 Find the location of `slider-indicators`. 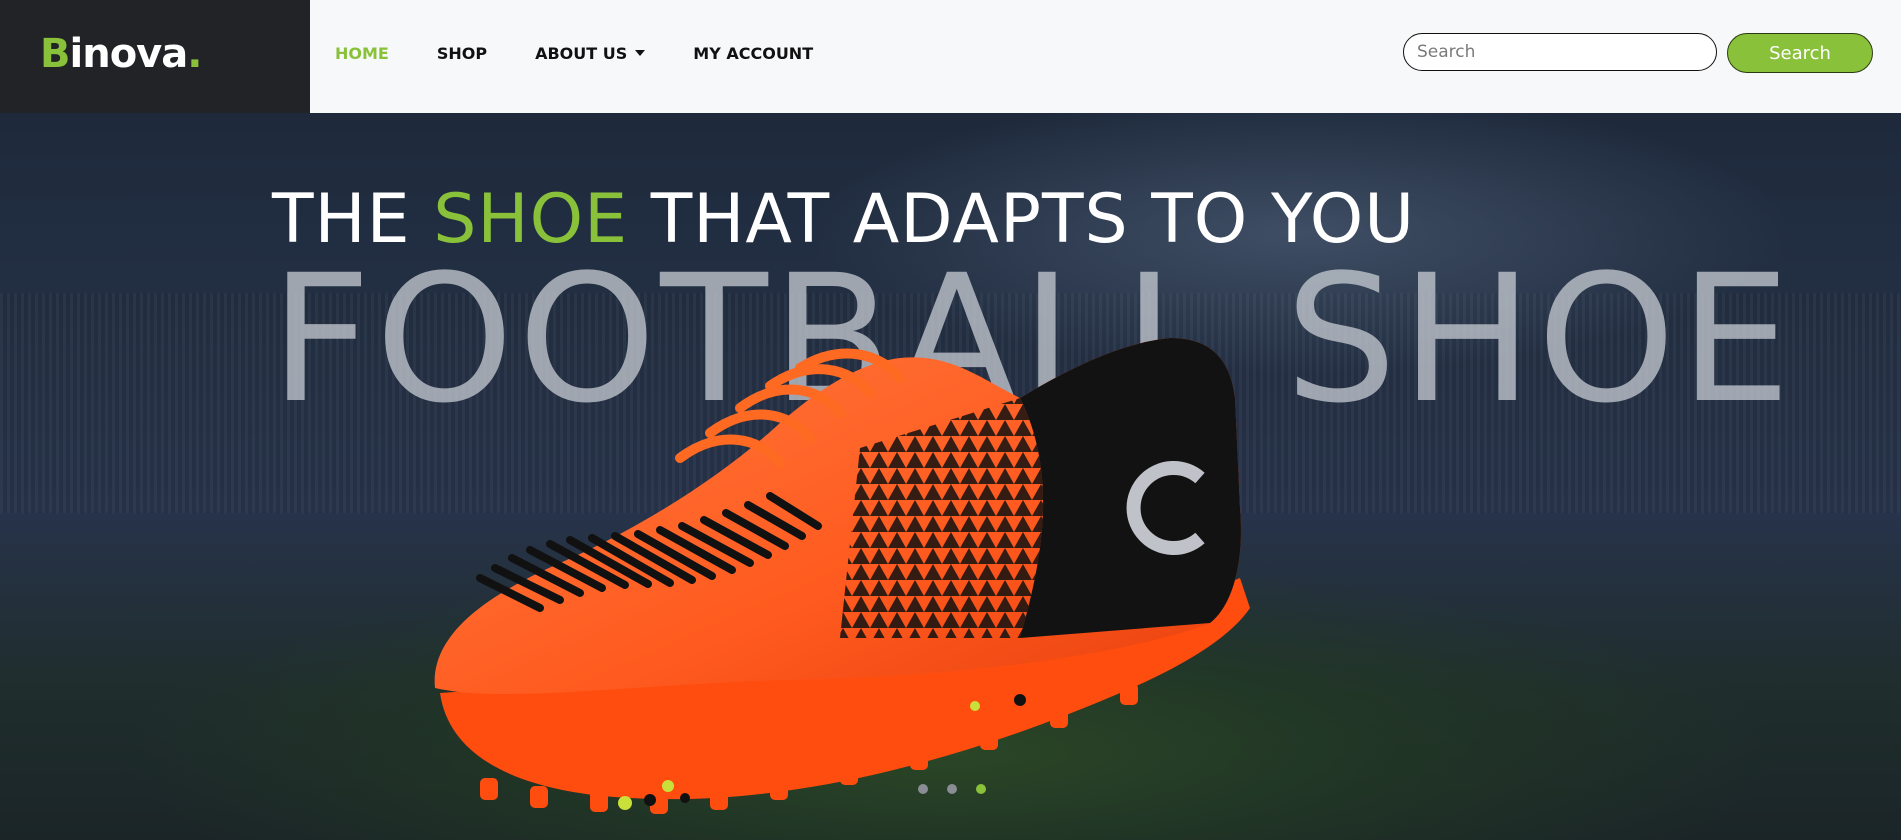

slider-indicators is located at coordinates (952, 789).